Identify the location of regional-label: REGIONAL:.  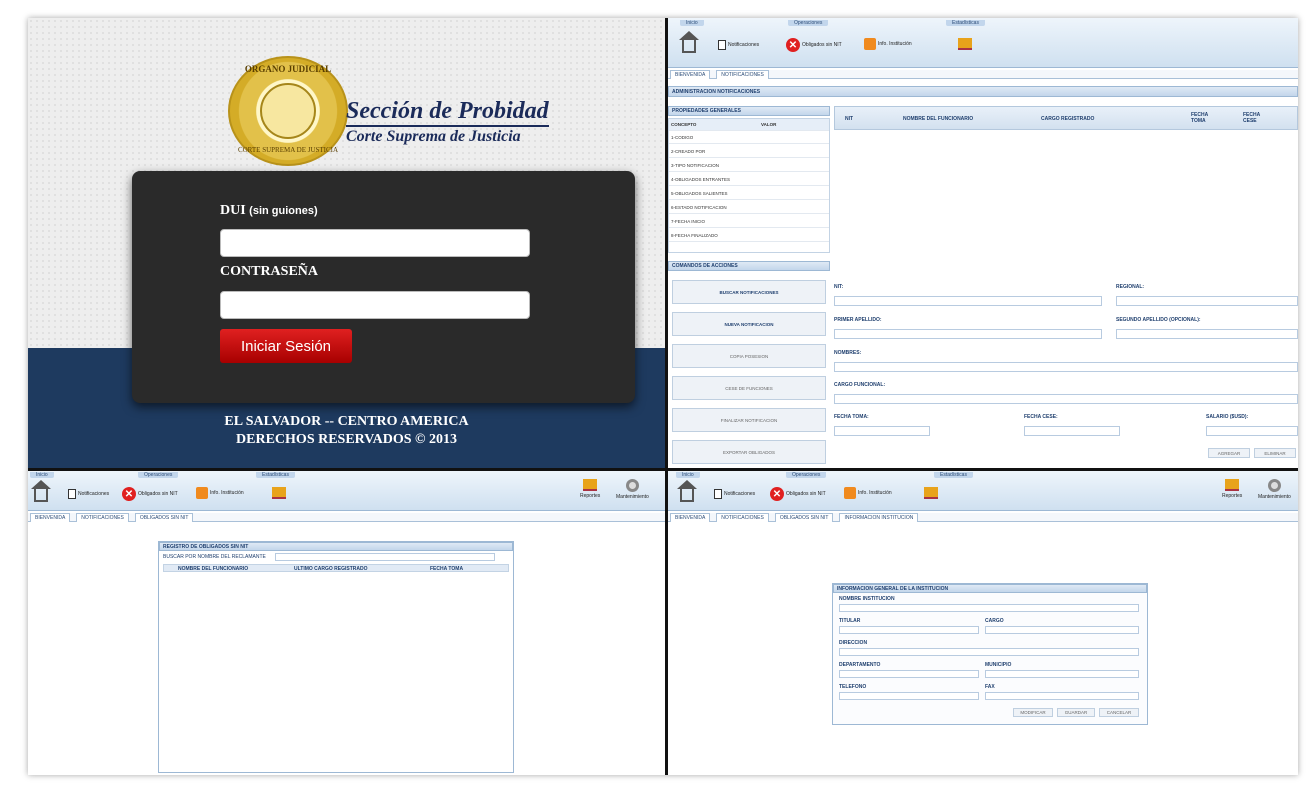
(1130, 287).